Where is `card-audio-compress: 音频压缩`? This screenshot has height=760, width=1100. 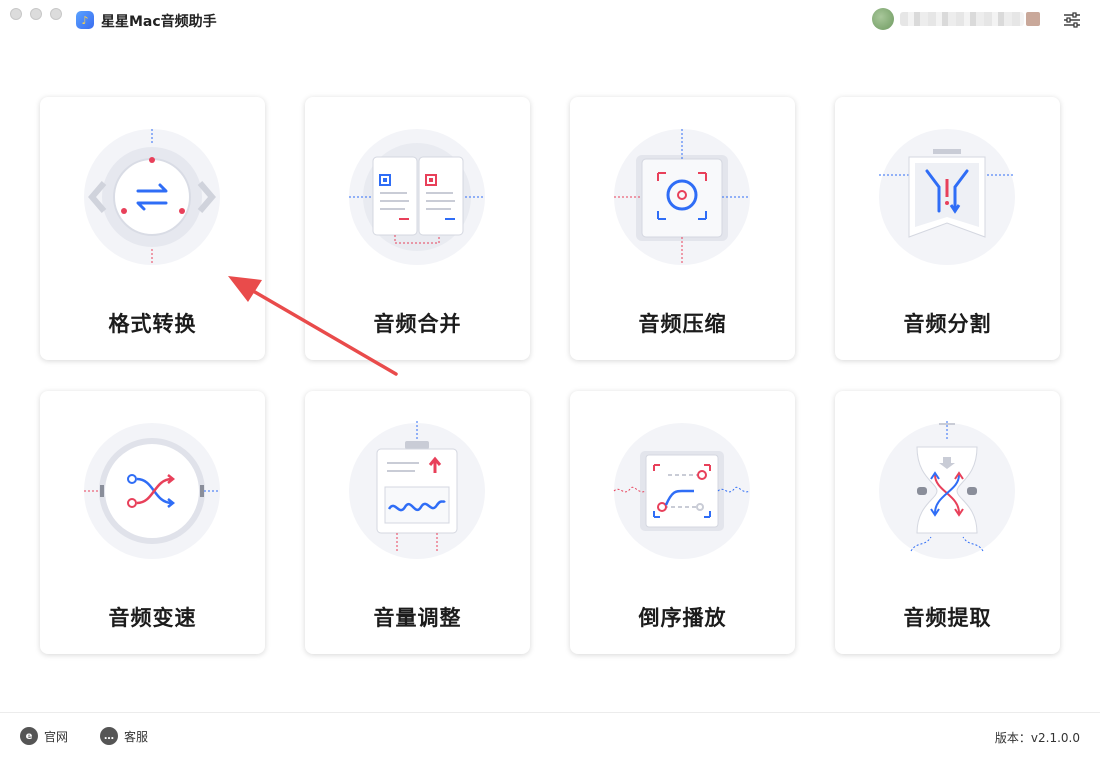 card-audio-compress: 音频压缩 is located at coordinates (682, 228).